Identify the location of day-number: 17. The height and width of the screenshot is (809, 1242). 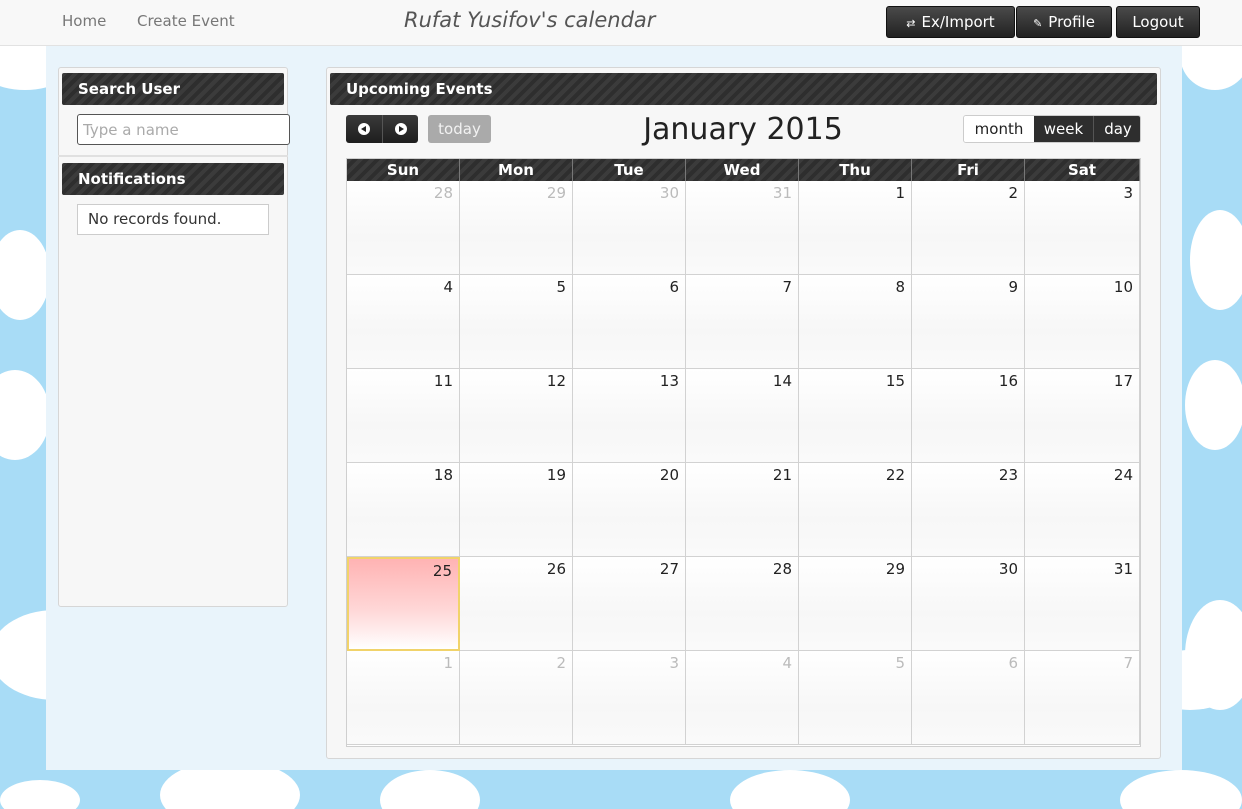
(1123, 381).